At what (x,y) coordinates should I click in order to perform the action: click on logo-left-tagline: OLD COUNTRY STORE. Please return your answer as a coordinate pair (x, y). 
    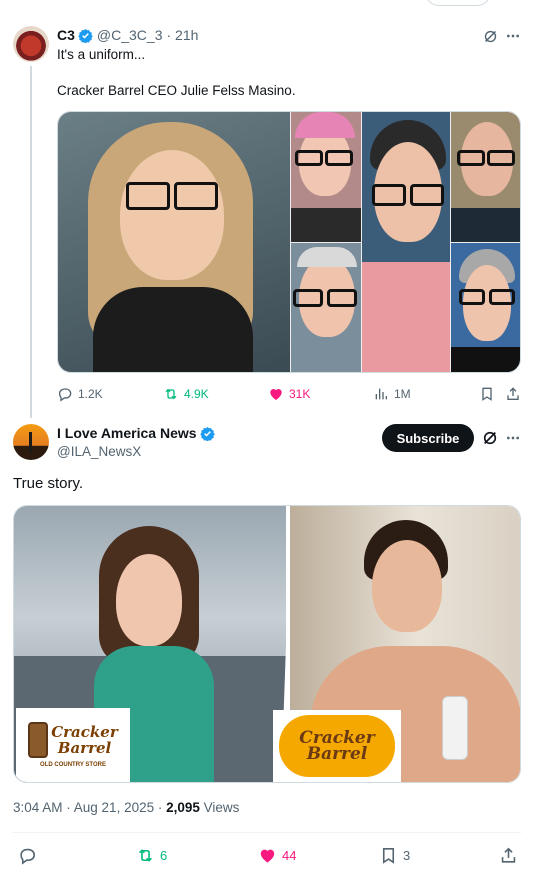
    Looking at the image, I should click on (73, 765).